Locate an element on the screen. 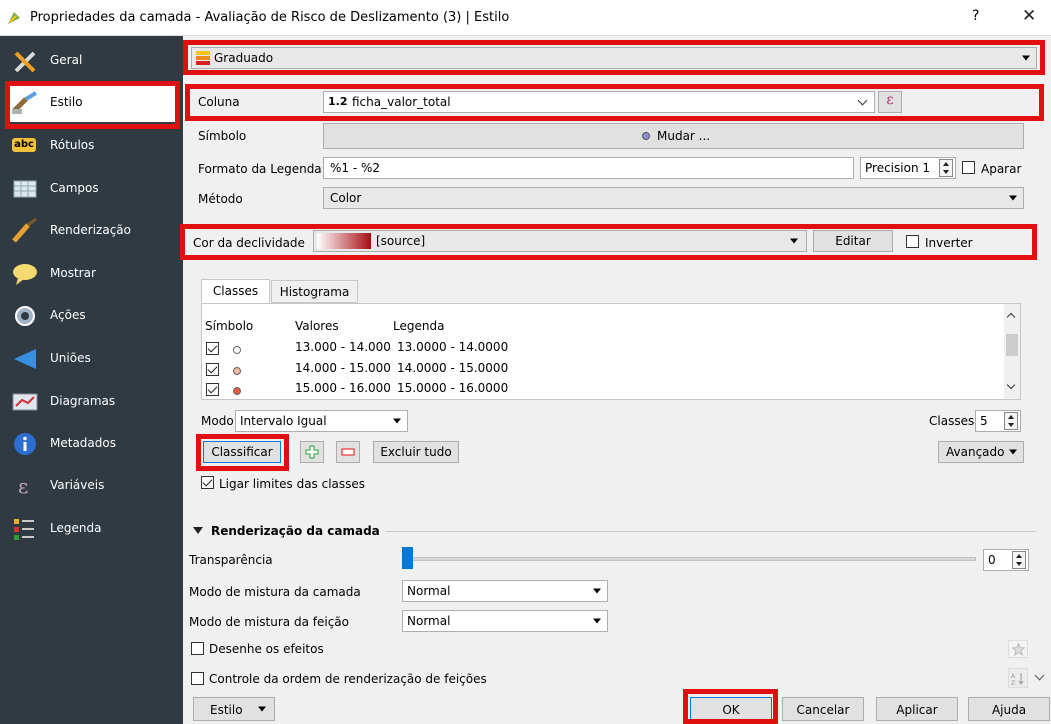 This screenshot has height=724, width=1051. delete-all-button: Excluir tudo is located at coordinates (416, 452).